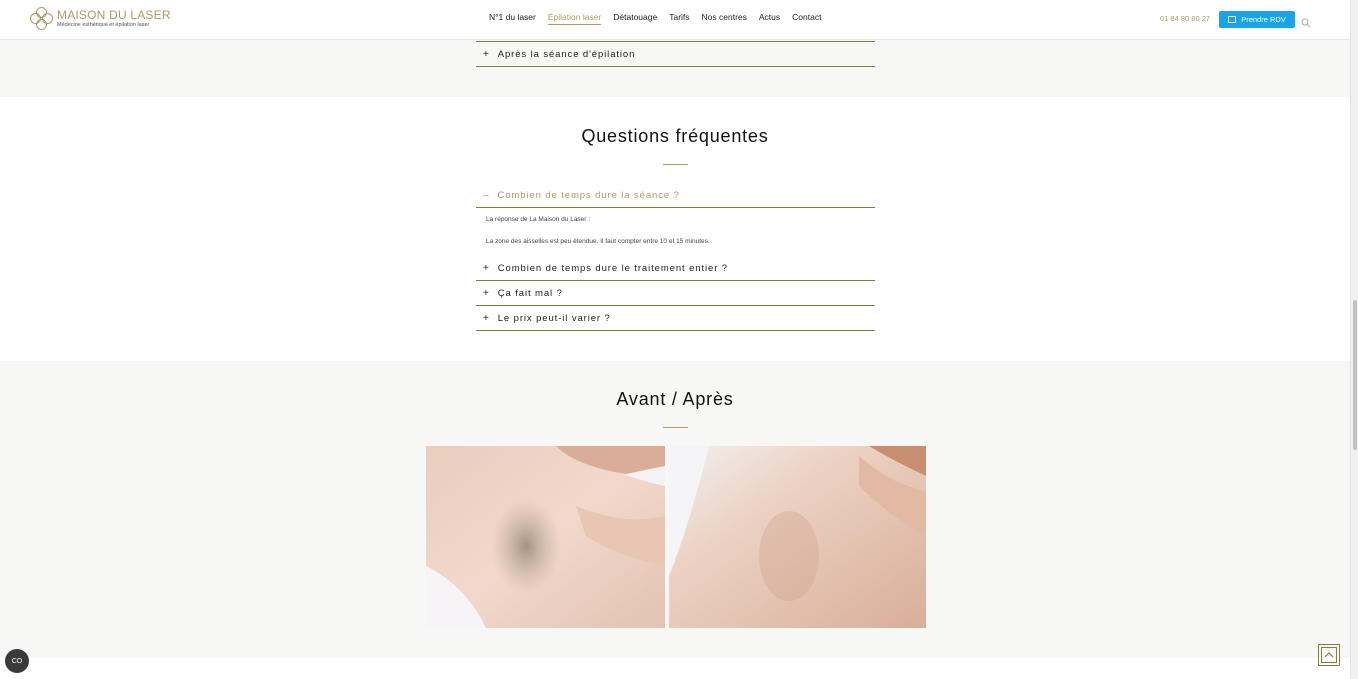 This screenshot has height=679, width=1358. I want to click on minus-icon: –, so click(486, 195).